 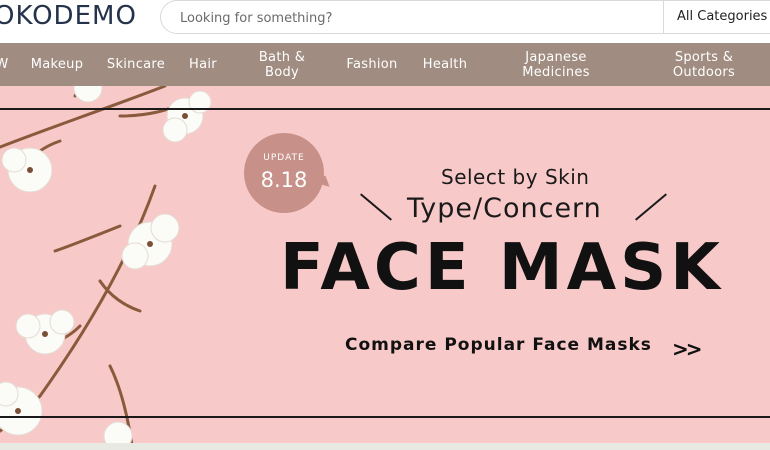 I want to click on update-badge: UPDATE 8.18, so click(x=284, y=173).